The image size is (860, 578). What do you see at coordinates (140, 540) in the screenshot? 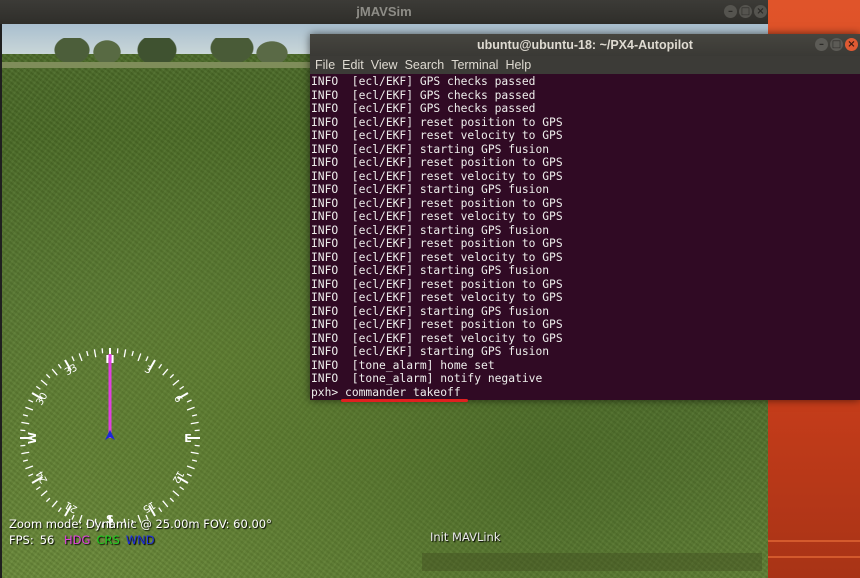
I see `legend-wnd: WND` at bounding box center [140, 540].